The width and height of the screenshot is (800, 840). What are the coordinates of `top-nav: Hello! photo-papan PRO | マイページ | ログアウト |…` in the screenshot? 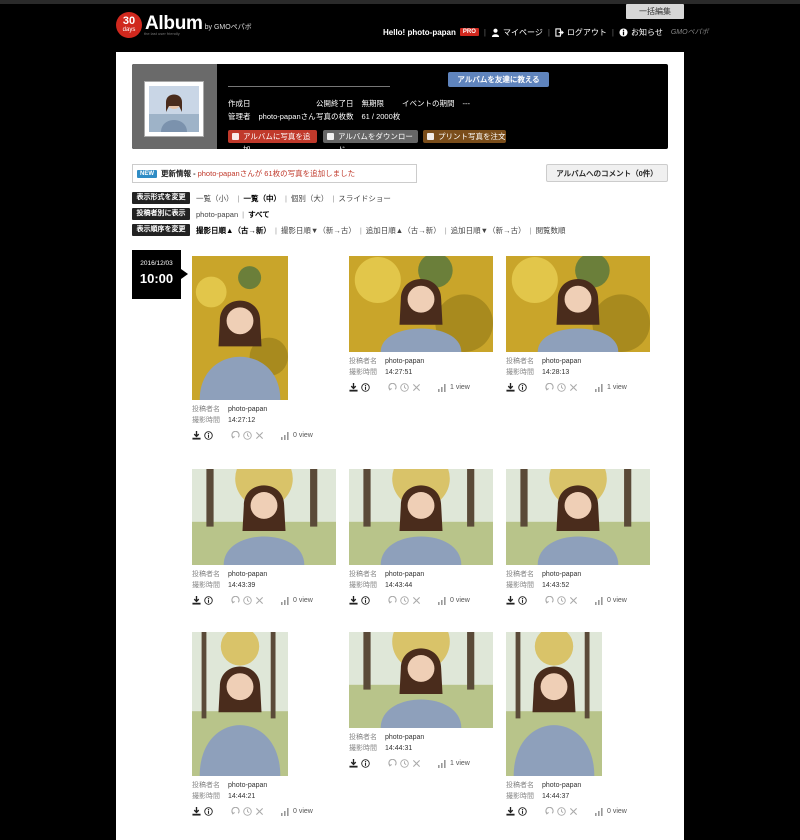 It's located at (546, 32).